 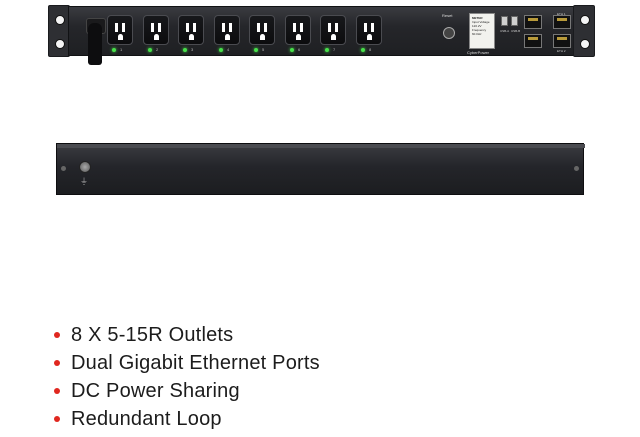 I want to click on feature-item: Dual Gigabit Ethernet Ports, so click(x=186, y=363).